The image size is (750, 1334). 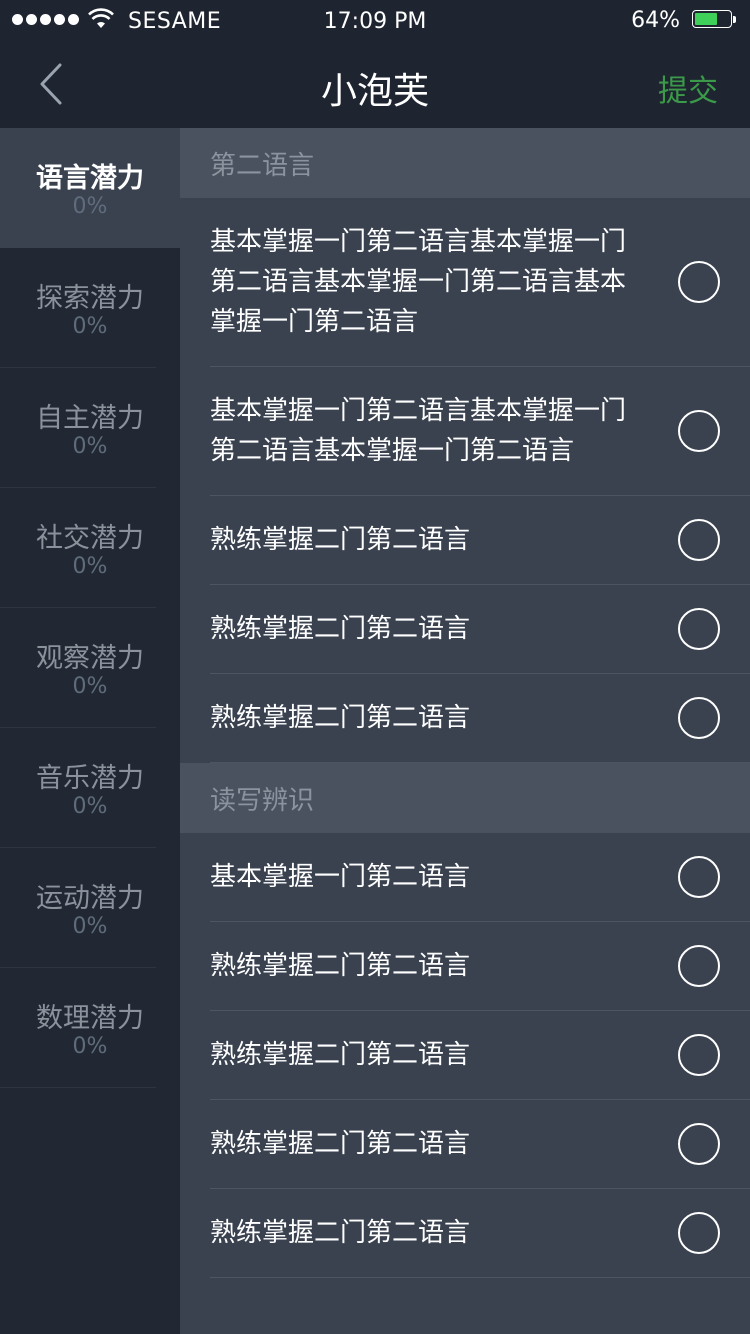 I want to click on sidebar-item-label: 音乐潜力, so click(x=90, y=778).